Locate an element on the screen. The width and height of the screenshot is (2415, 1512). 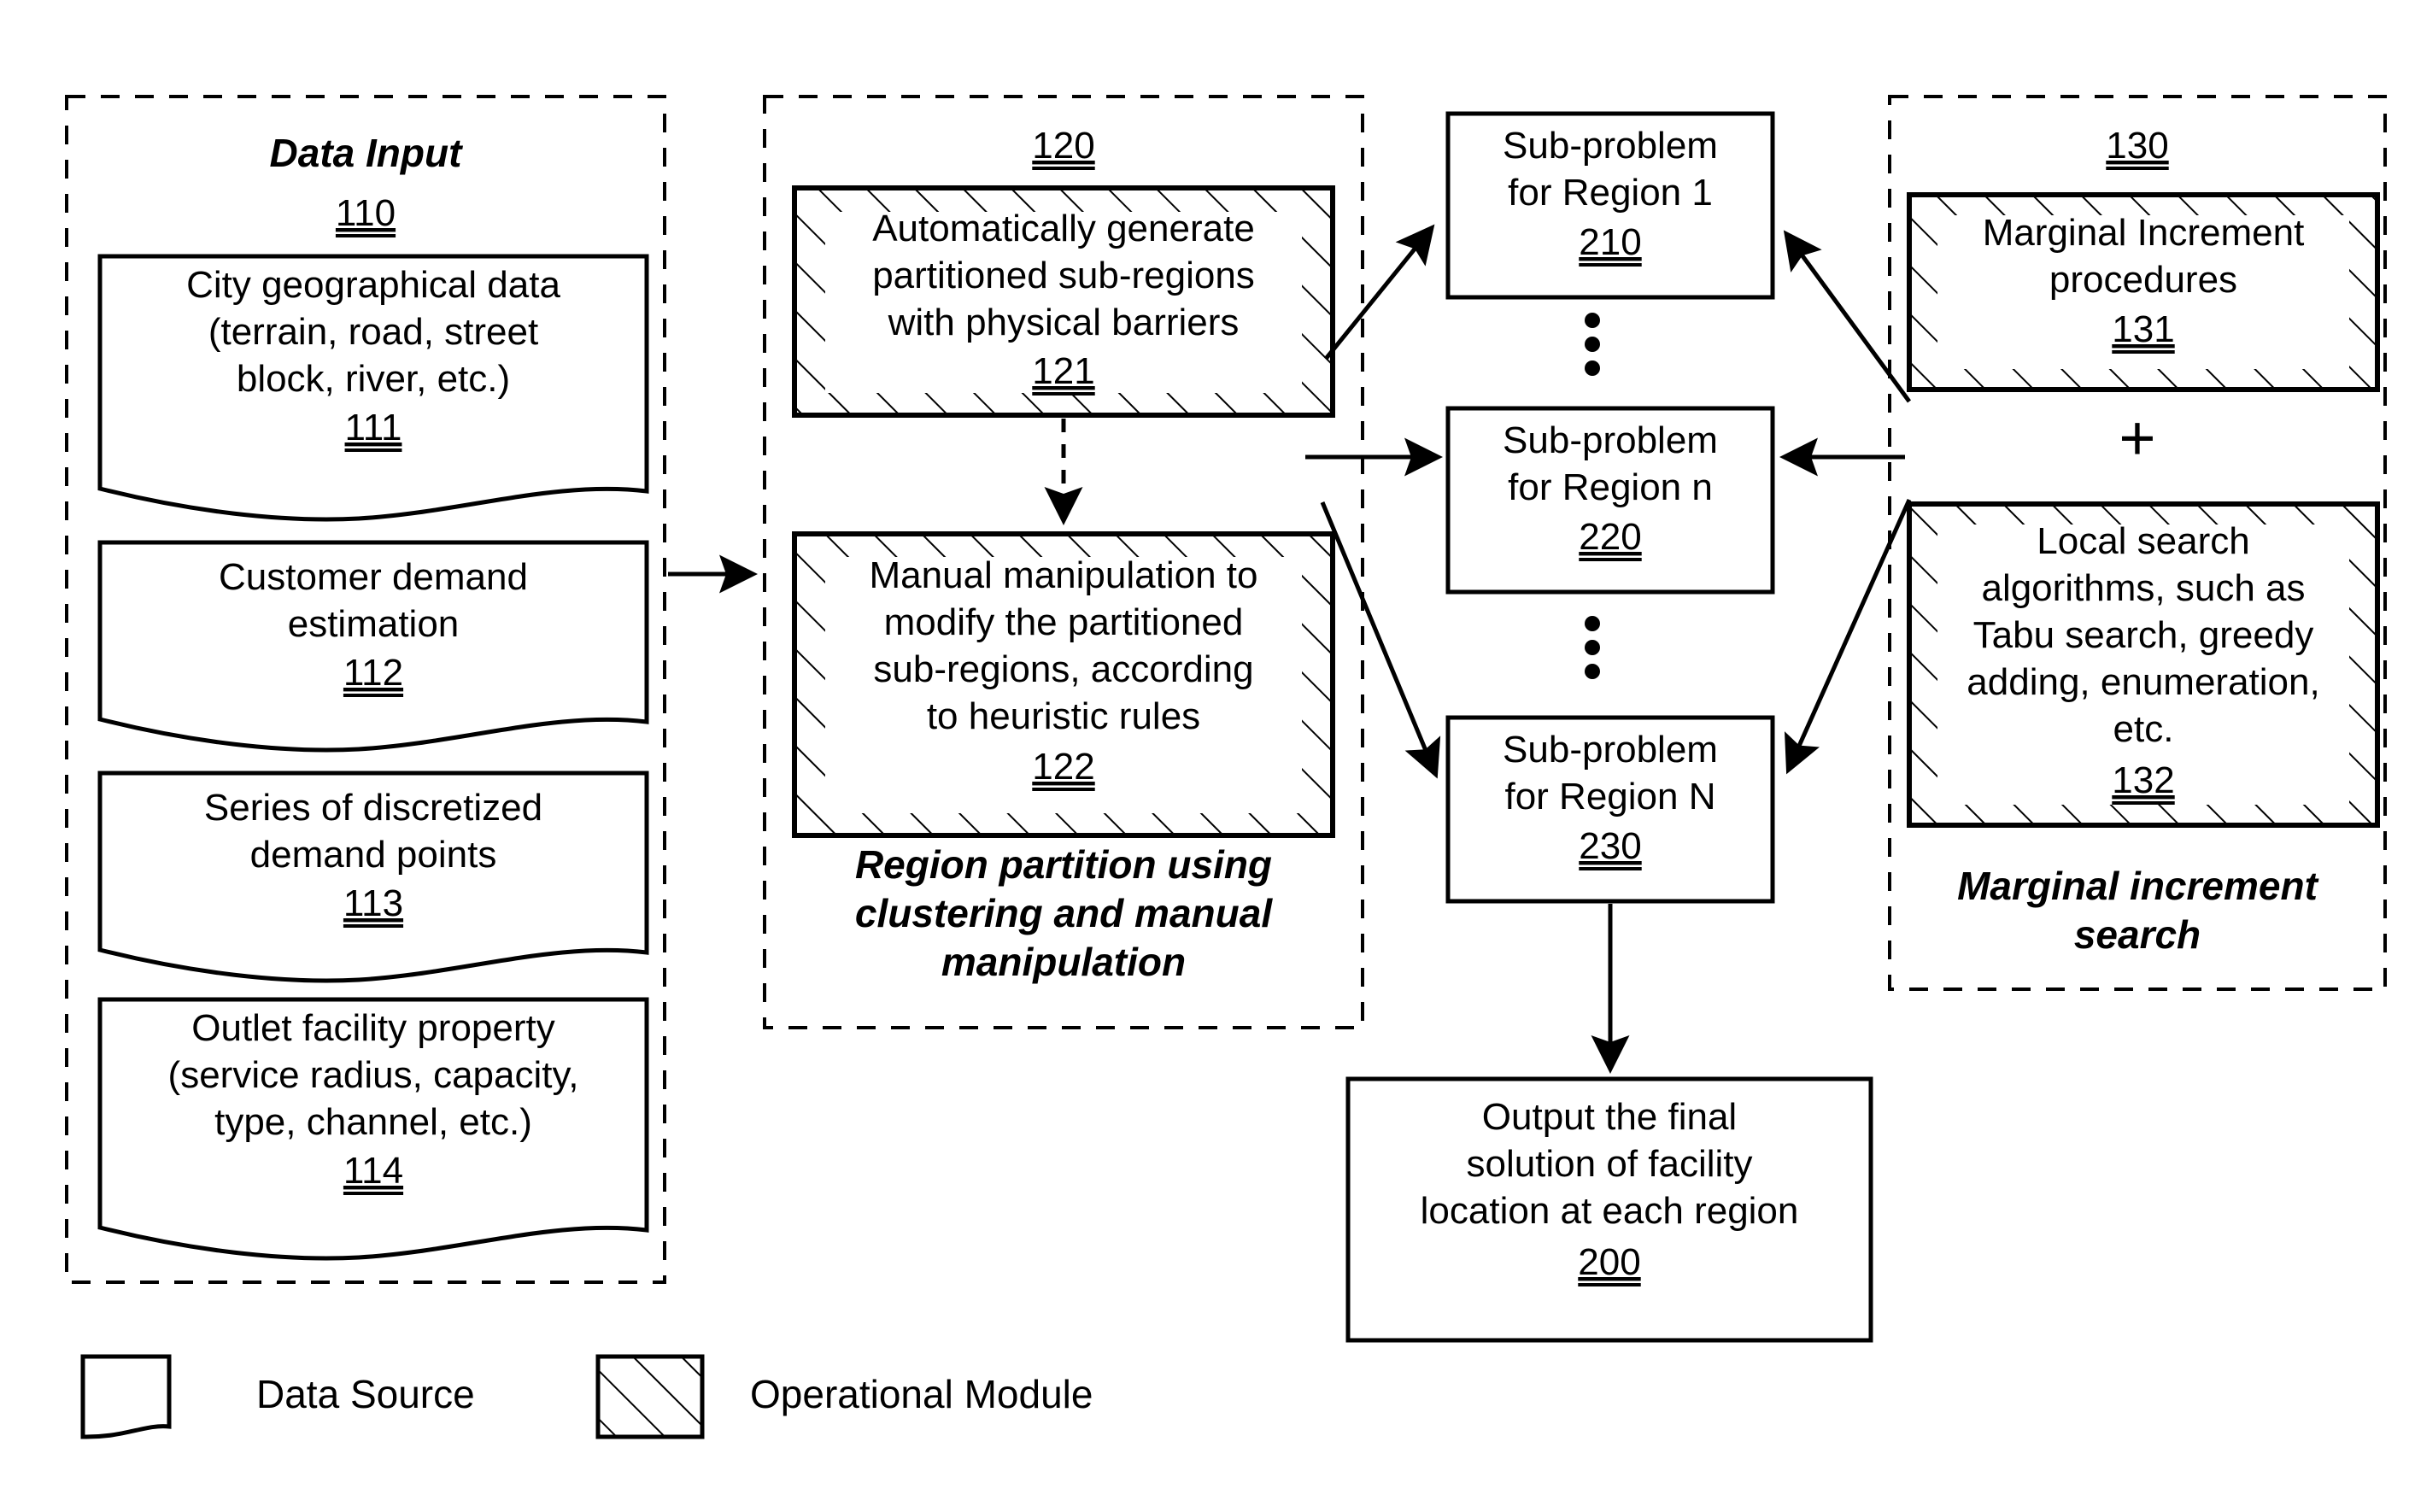
data-source-box-112: Customer demand estimation 112 is located at coordinates (373, 646).